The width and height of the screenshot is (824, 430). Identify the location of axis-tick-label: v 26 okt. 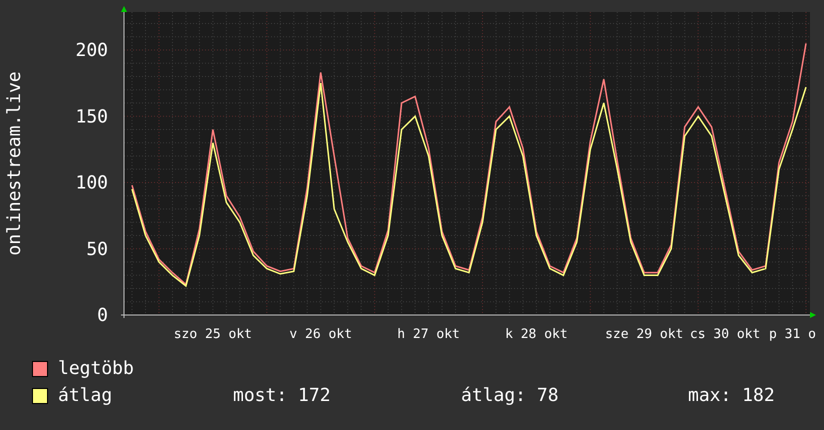
(320, 334).